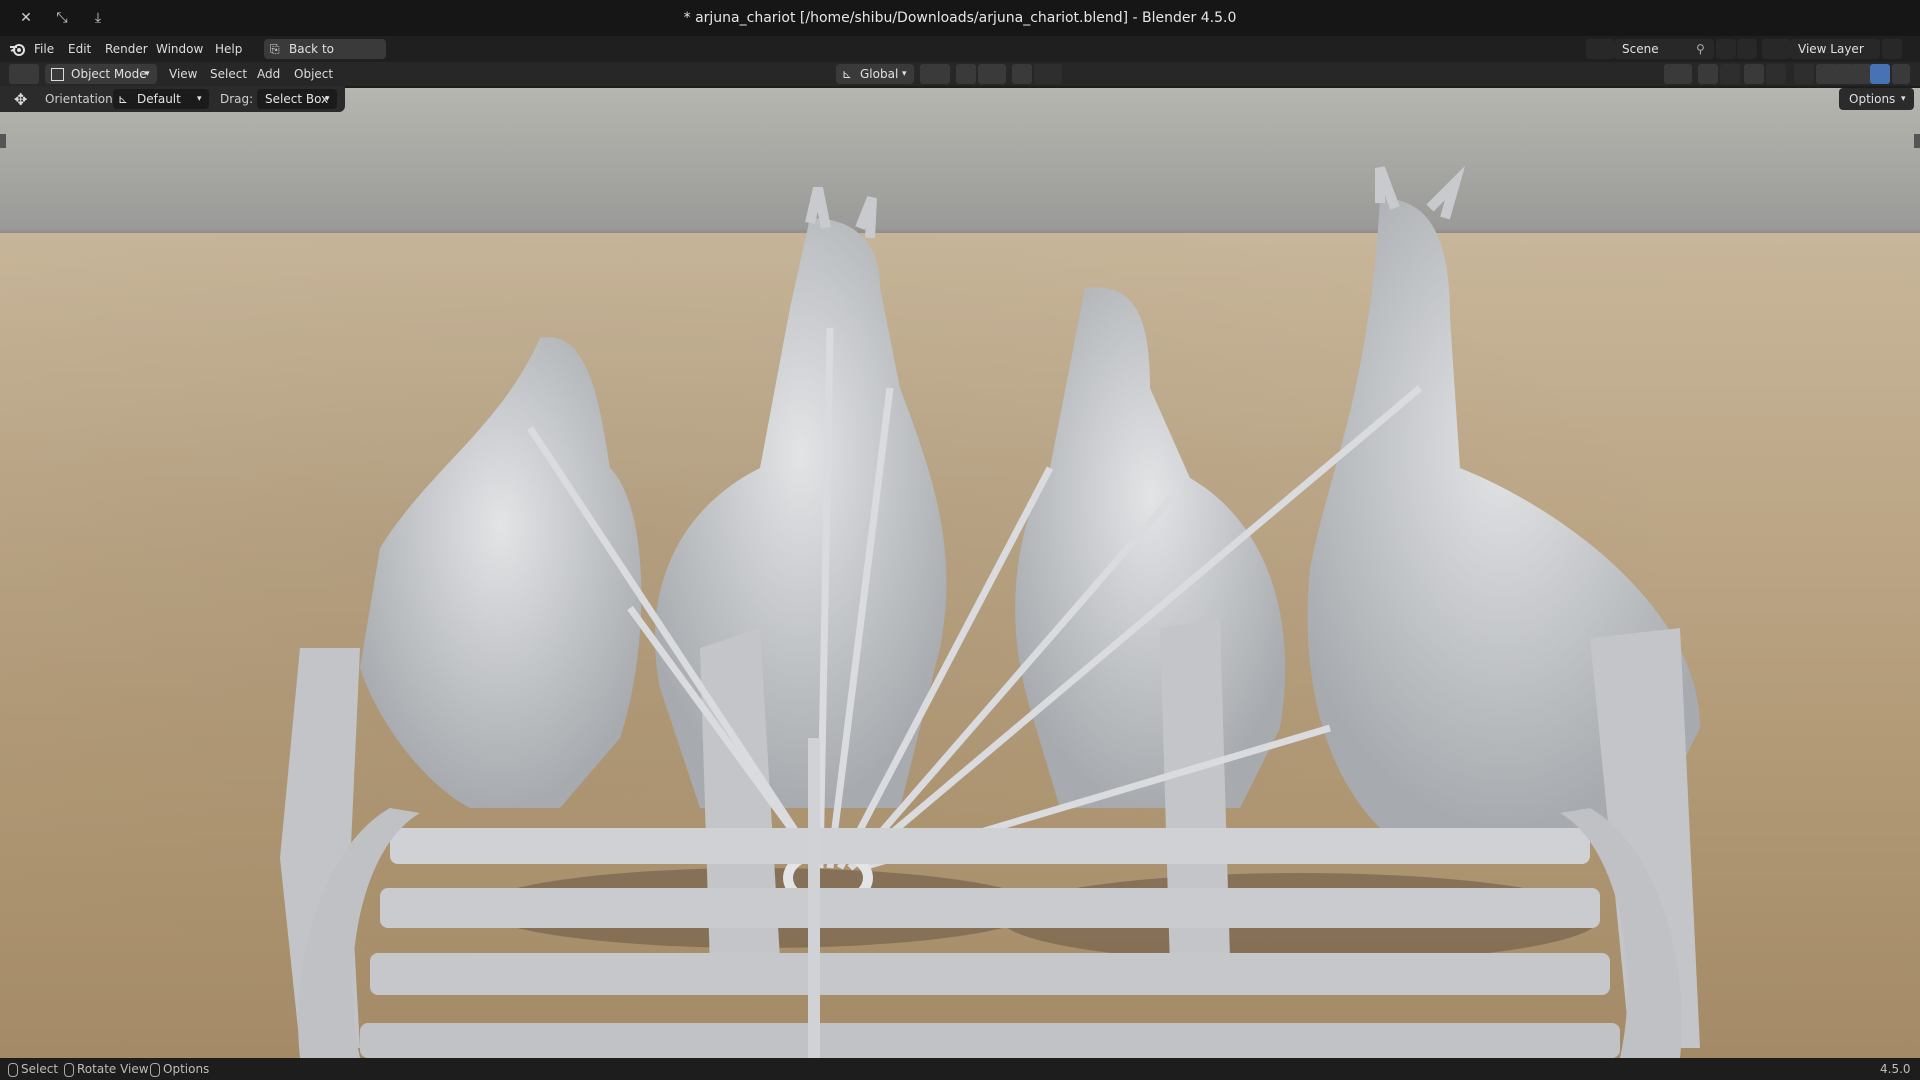  What do you see at coordinates (79, 49) in the screenshot?
I see `menu-edit: Edit` at bounding box center [79, 49].